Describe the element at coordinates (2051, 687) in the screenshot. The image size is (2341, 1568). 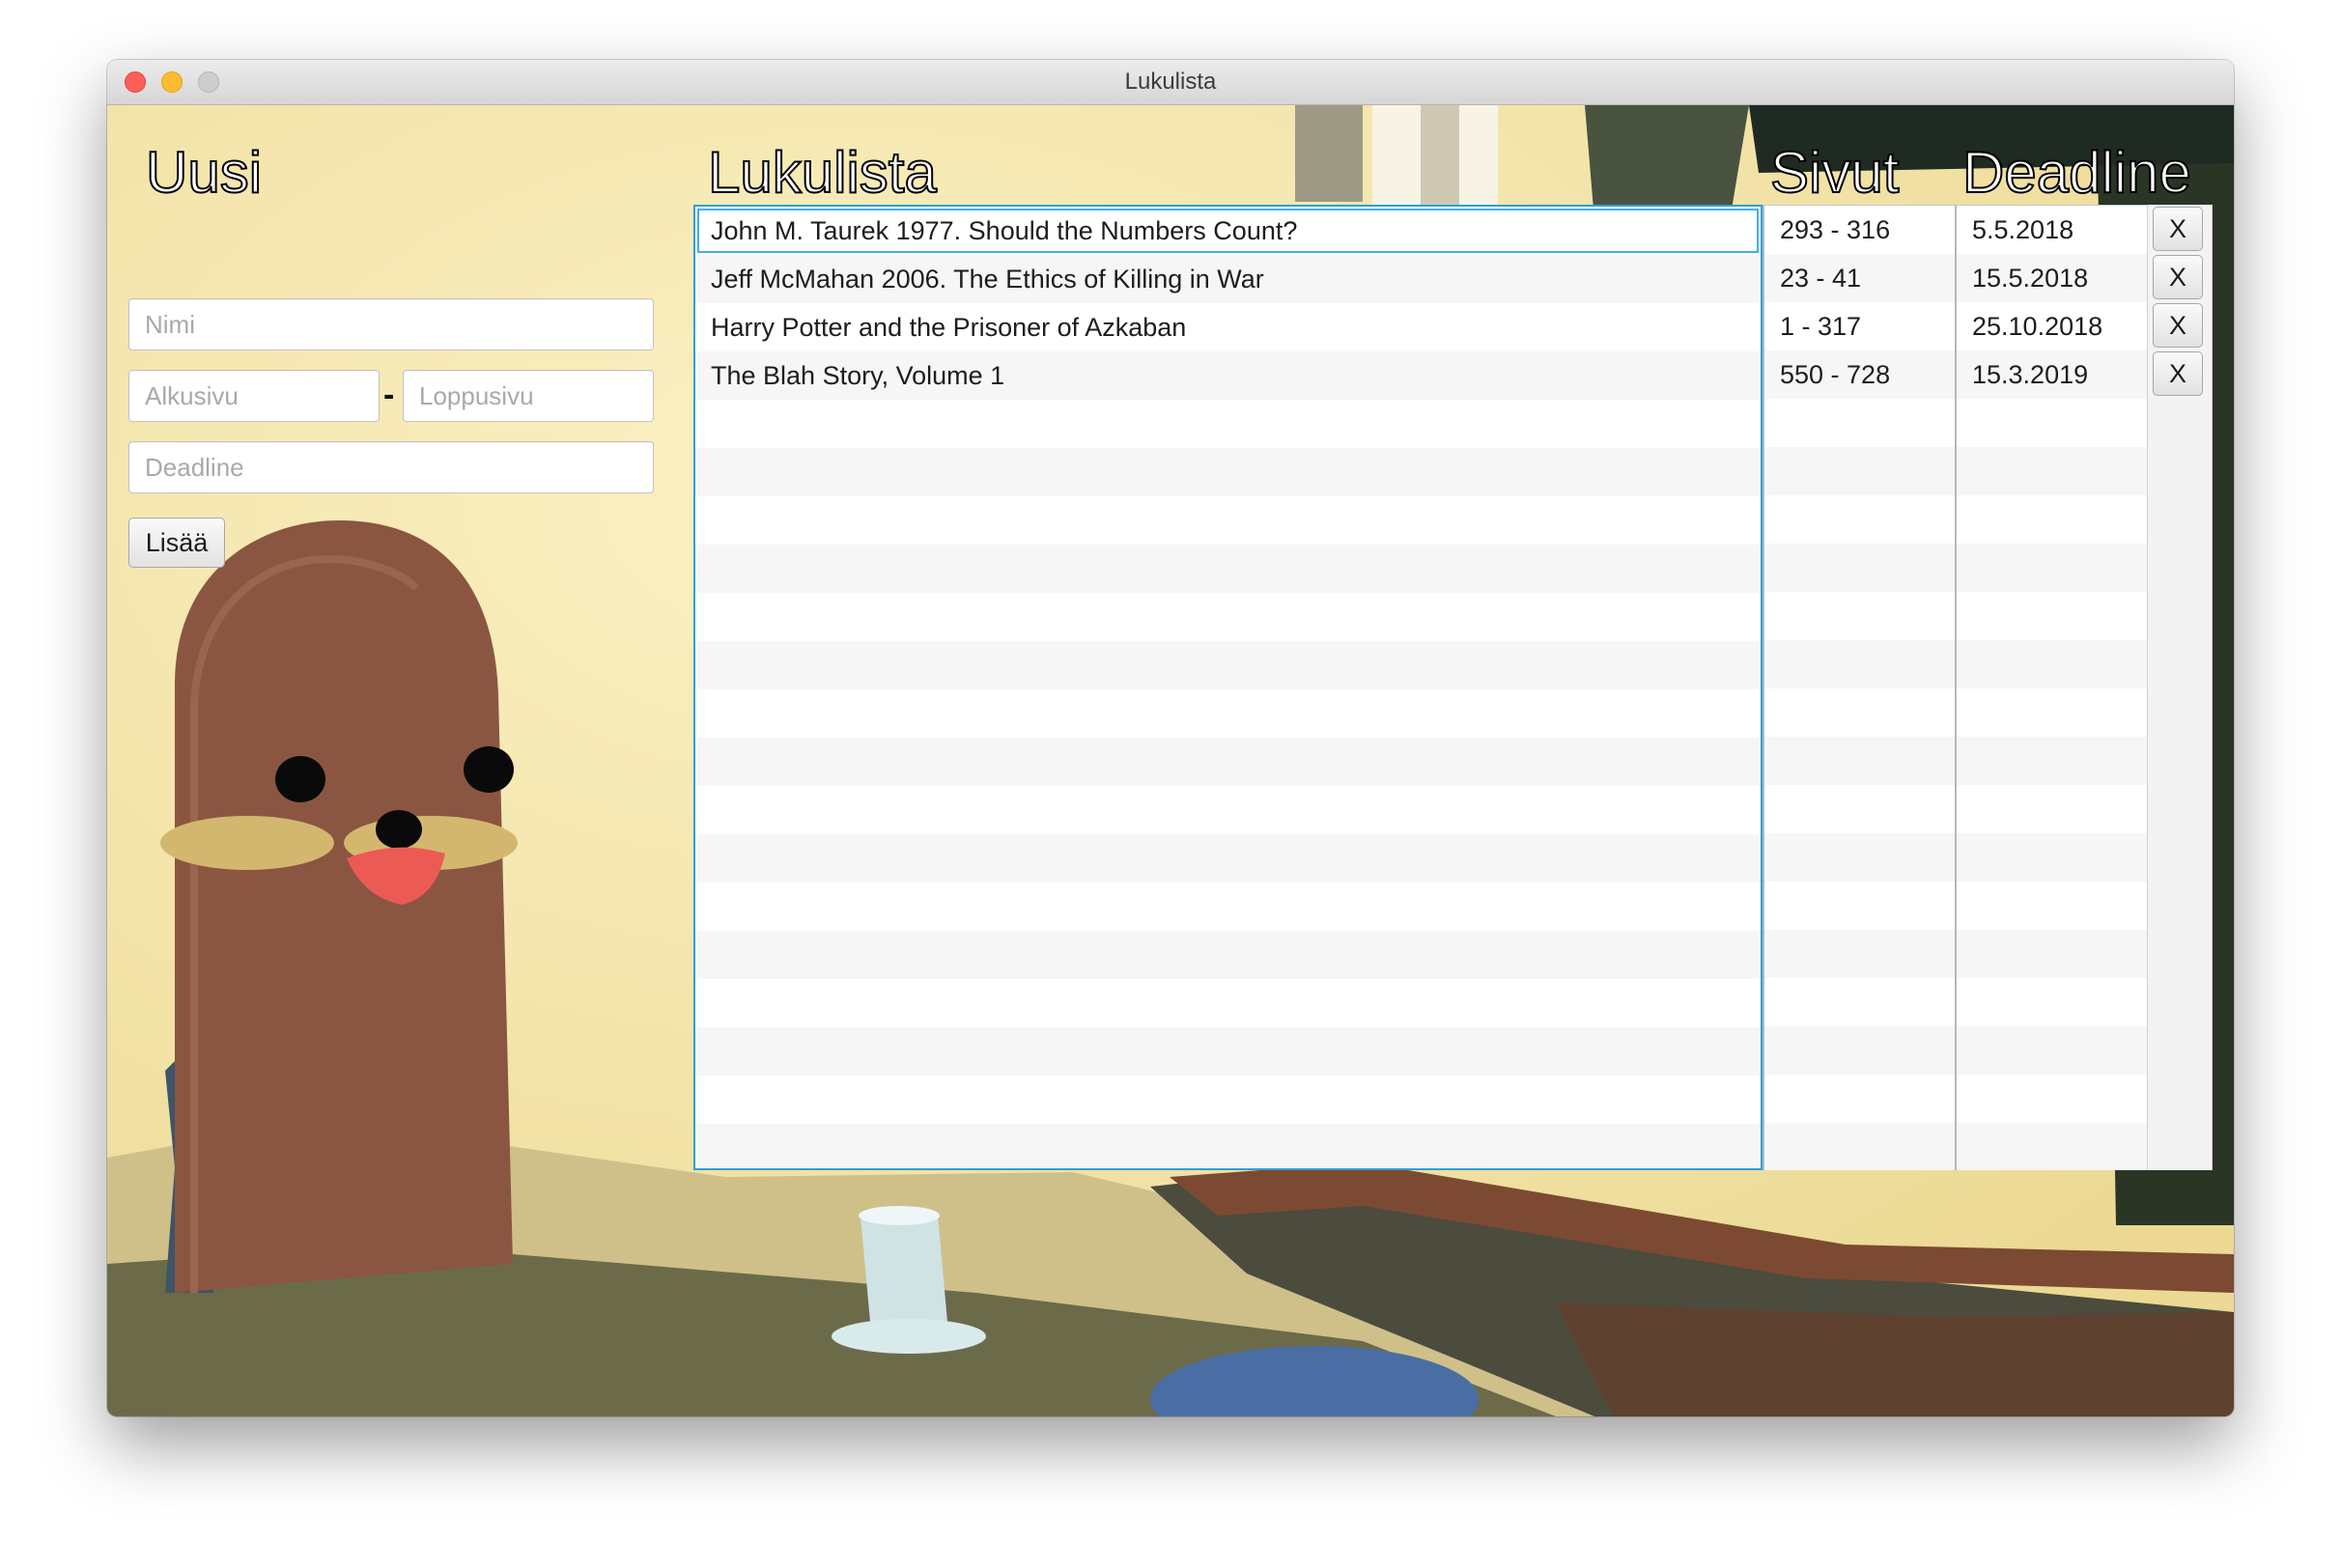
I see `deadline-list: 5.5.2018 15.5.2018 25.10.2018 15.3.2019` at that location.